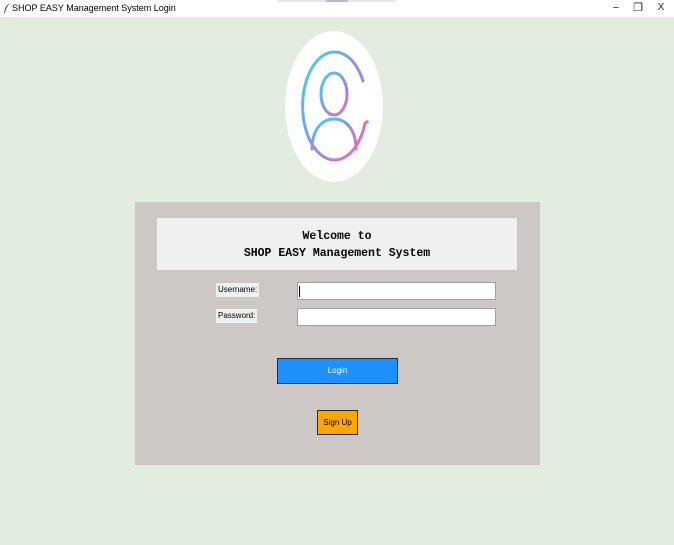  What do you see at coordinates (396, 317) in the screenshot?
I see `password-input` at bounding box center [396, 317].